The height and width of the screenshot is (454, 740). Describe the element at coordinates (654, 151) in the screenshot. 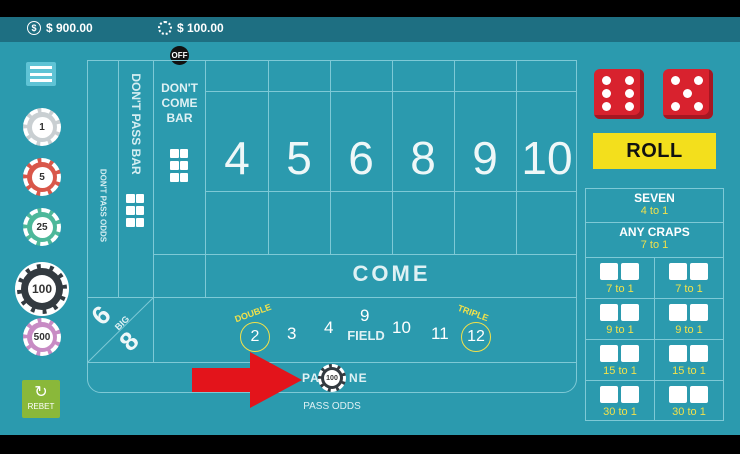

I see `roll-button: ROLL` at that location.